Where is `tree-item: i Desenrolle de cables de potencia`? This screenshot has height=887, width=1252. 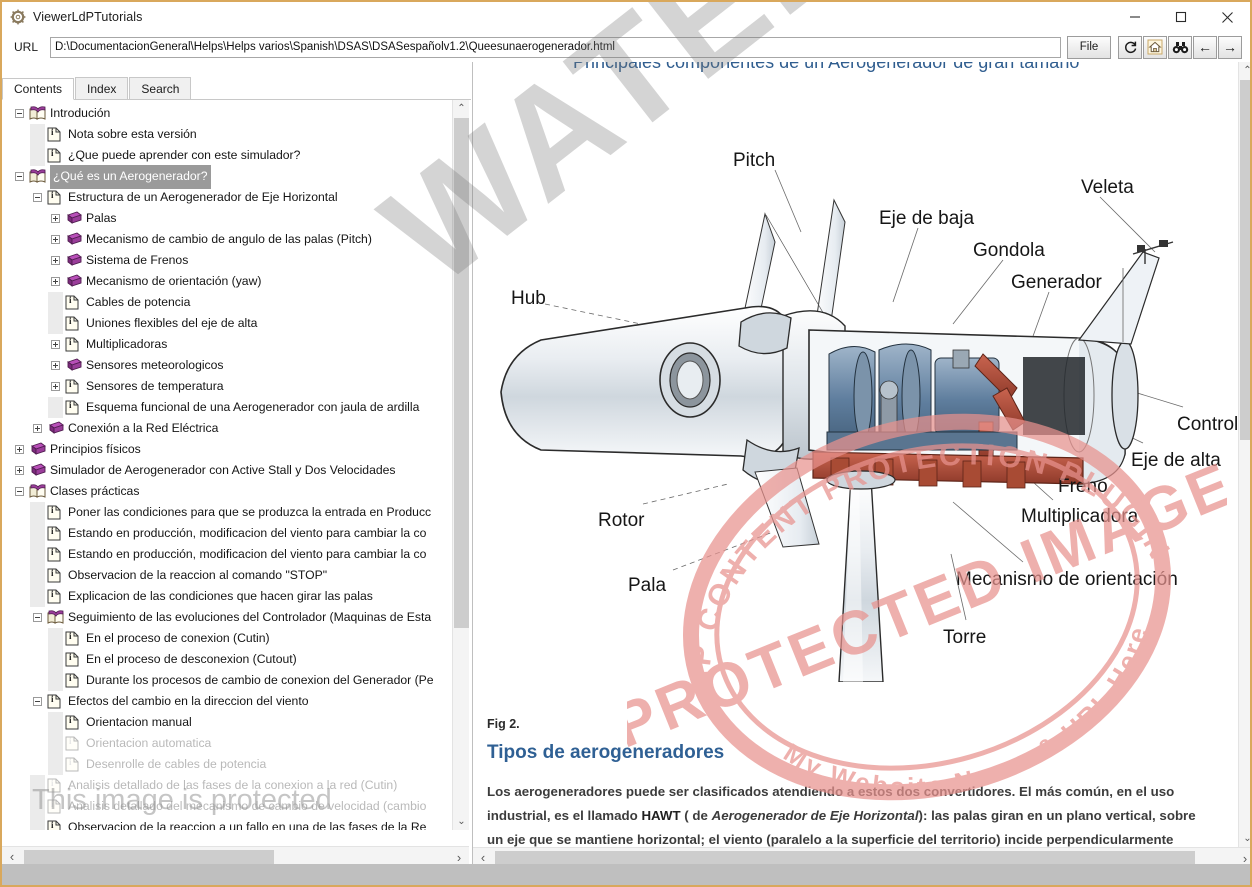
tree-item: i Desenrolle de cables de potencia is located at coordinates (227, 764).